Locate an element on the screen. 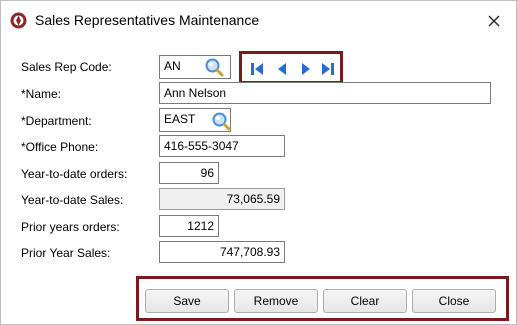 Image resolution: width=517 pixels, height=325 pixels. record-navigation is located at coordinates (291, 67).